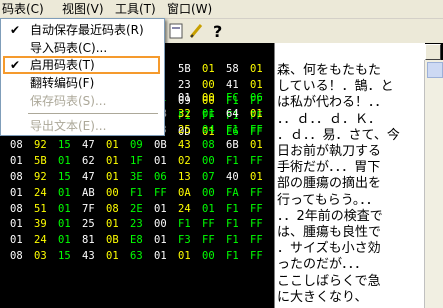 This screenshot has width=443, height=308. What do you see at coordinates (189, 9) in the screenshot?
I see `menu-window: 窗口(W)` at bounding box center [189, 9].